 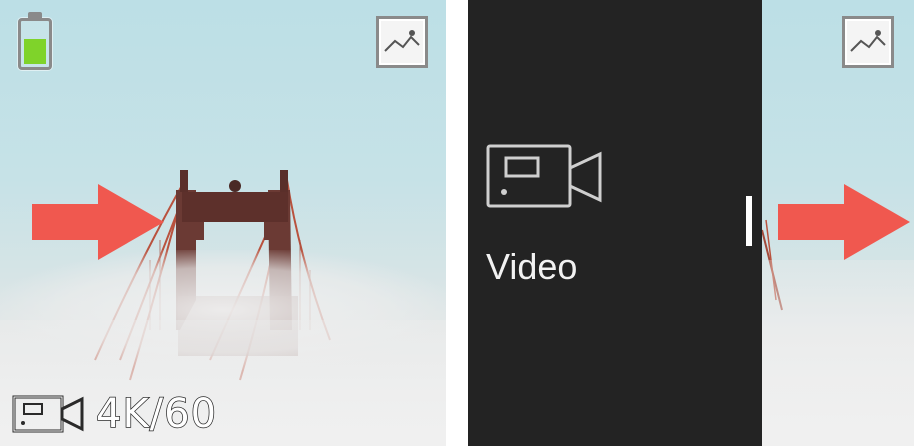 What do you see at coordinates (749, 221) in the screenshot?
I see `menu-scroll-handle` at bounding box center [749, 221].